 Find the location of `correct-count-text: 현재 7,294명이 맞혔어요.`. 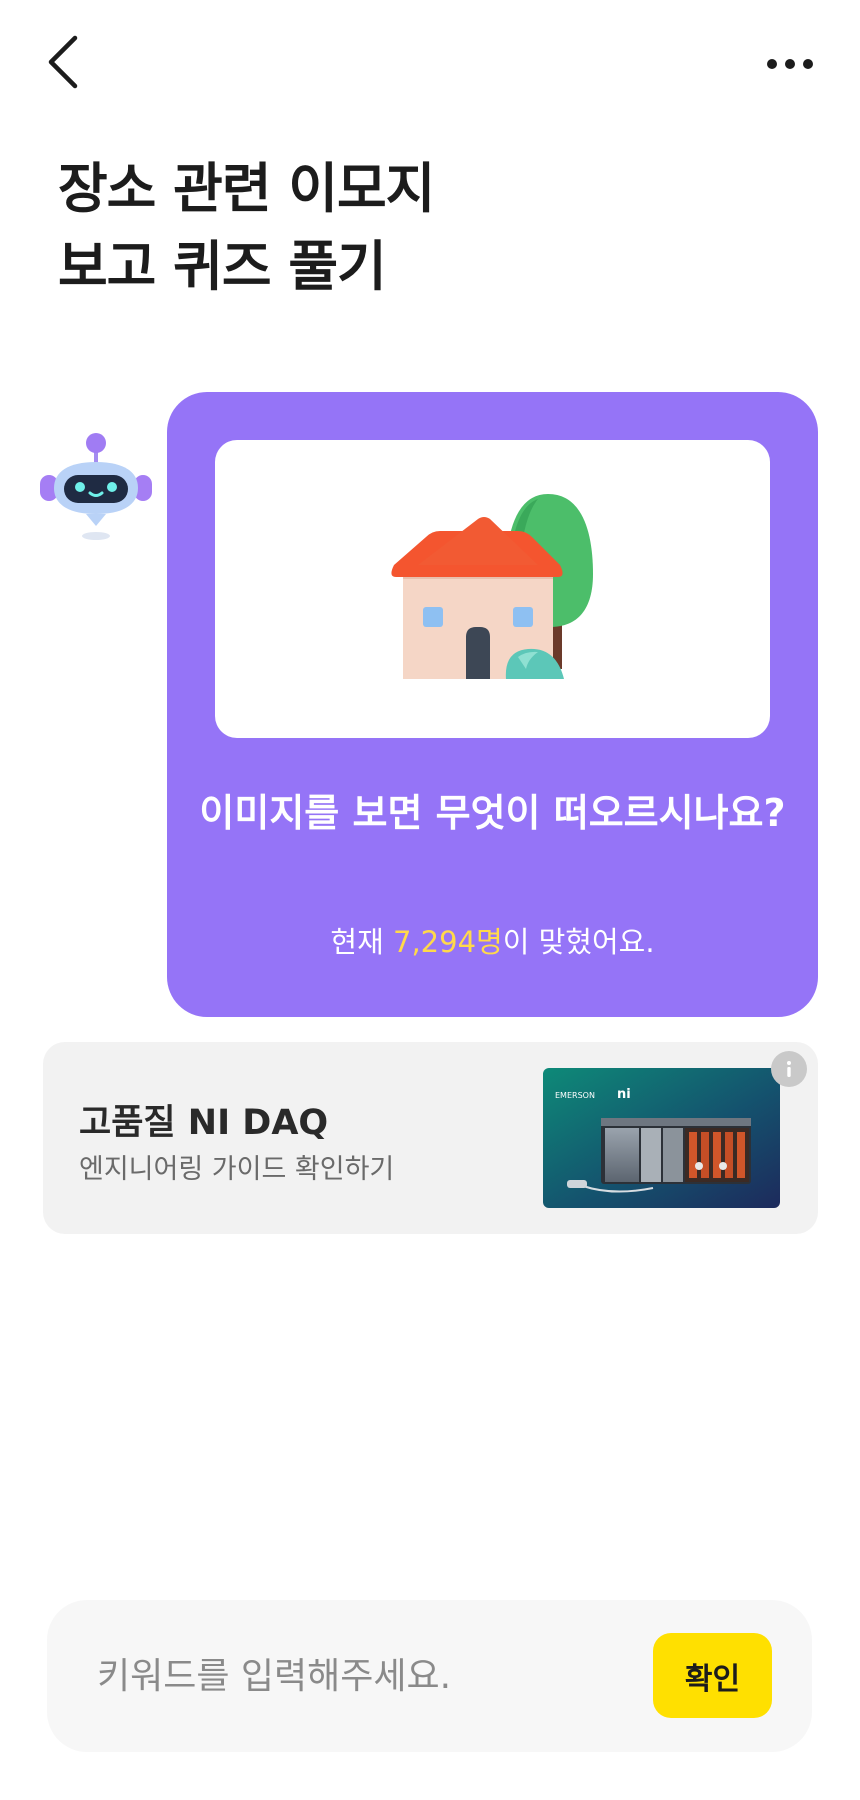

correct-count-text: 현재 7,294명이 맞혔어요. is located at coordinates (492, 942).